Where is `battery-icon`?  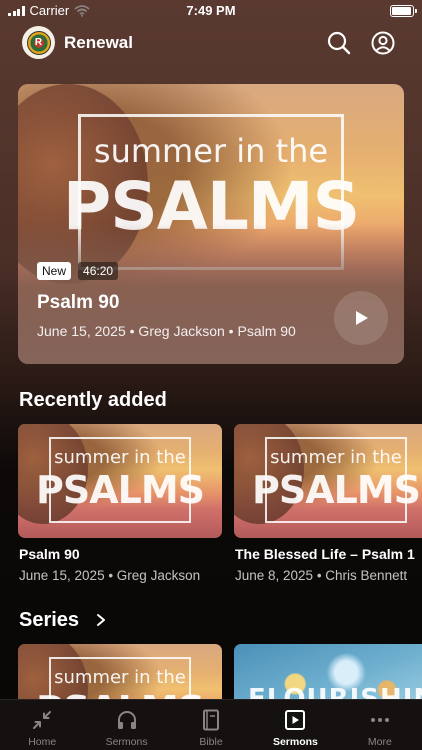
battery-icon is located at coordinates (403, 11).